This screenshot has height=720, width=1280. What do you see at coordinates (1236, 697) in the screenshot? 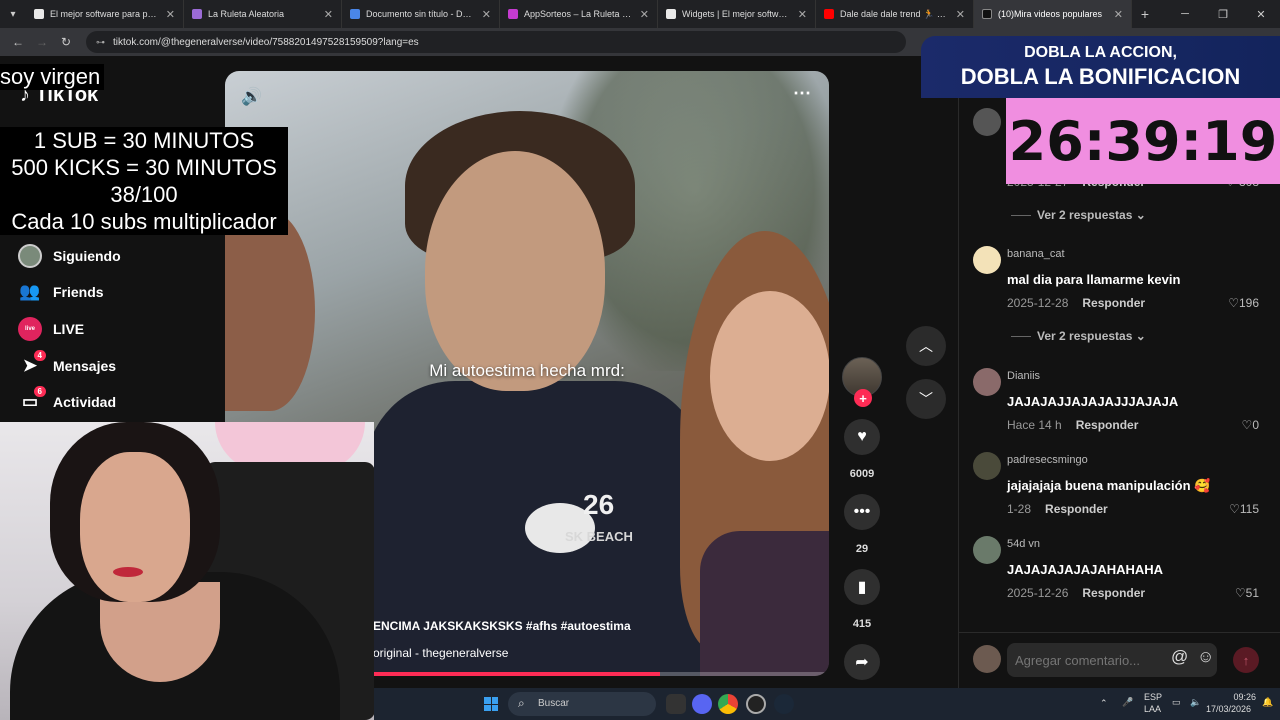
I see `clock-time: 09:26` at bounding box center [1236, 697].